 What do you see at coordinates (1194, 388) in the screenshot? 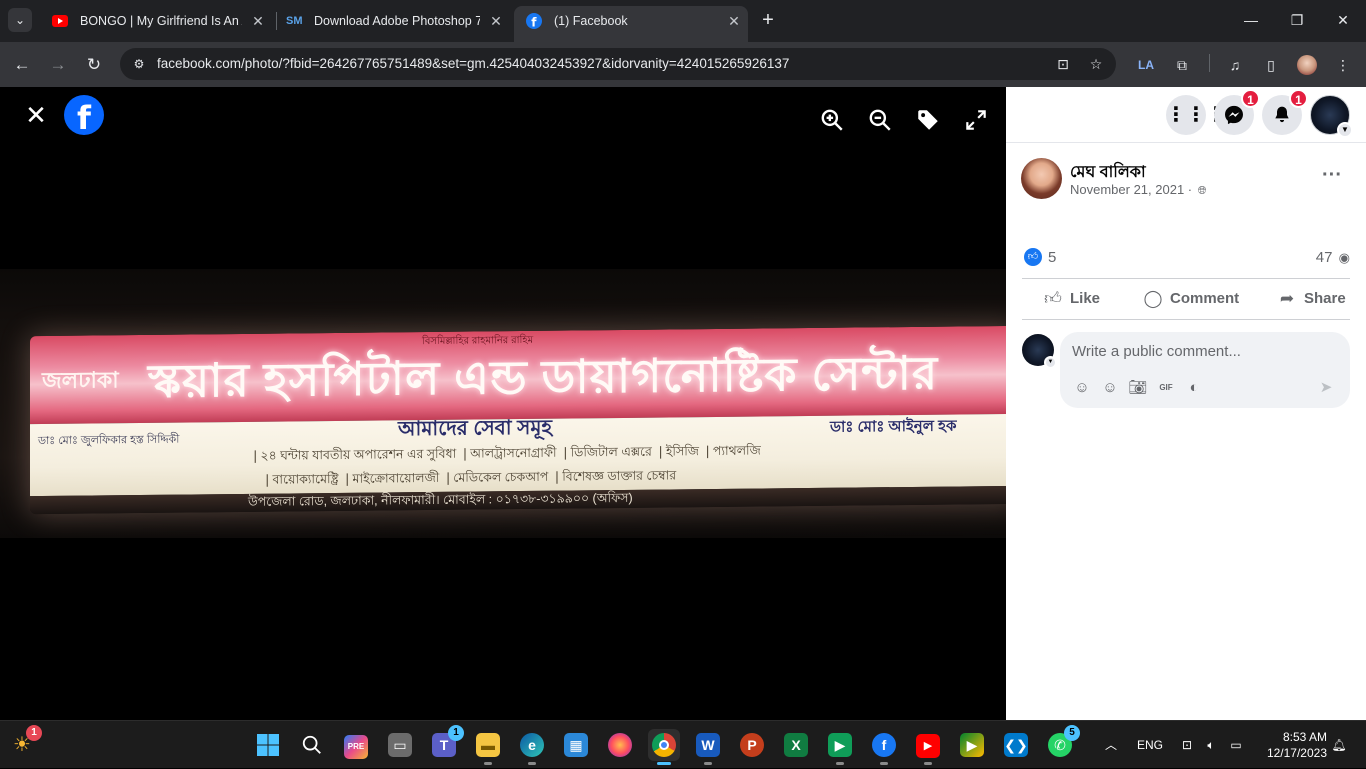
I see `sticker-icon: ◐` at bounding box center [1194, 388].